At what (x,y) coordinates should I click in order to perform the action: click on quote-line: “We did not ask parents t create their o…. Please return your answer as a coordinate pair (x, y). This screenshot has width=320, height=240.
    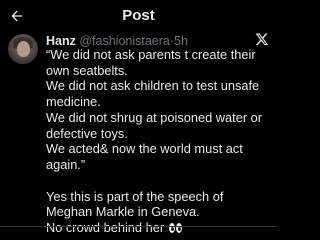
    Looking at the image, I should click on (151, 62).